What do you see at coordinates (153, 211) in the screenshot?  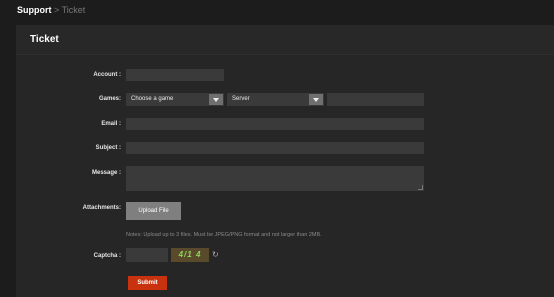 I see `upload-file-button: Upload File` at bounding box center [153, 211].